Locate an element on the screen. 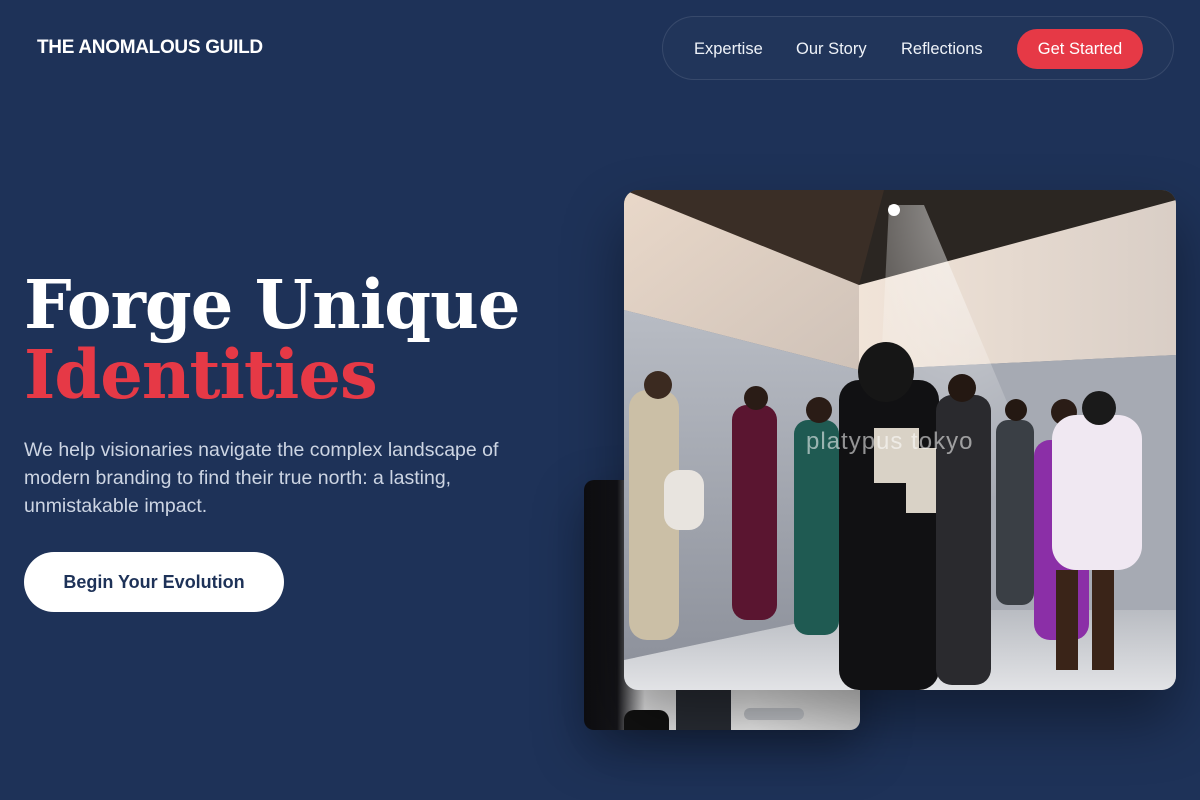  nav-link-our-story: Our Story is located at coordinates (831, 49).